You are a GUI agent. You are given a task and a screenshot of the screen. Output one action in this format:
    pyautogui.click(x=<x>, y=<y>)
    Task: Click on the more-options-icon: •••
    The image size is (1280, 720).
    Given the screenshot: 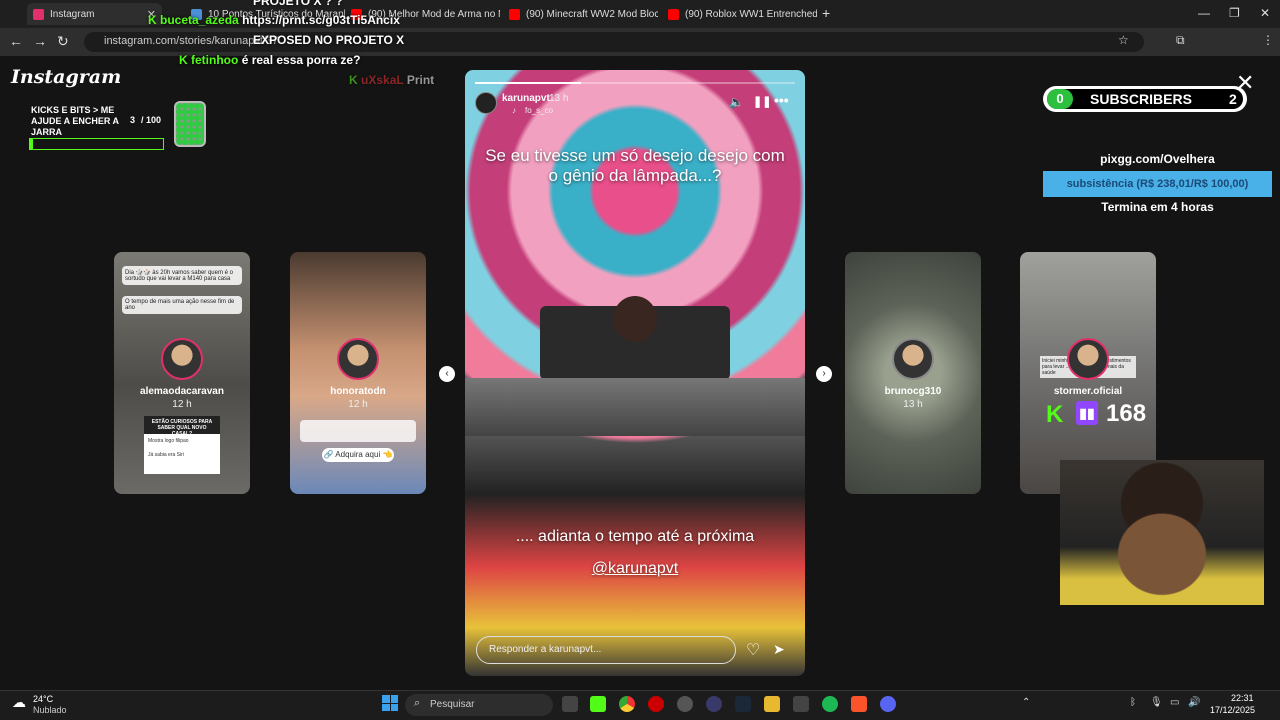 What is the action you would take?
    pyautogui.click(x=781, y=100)
    